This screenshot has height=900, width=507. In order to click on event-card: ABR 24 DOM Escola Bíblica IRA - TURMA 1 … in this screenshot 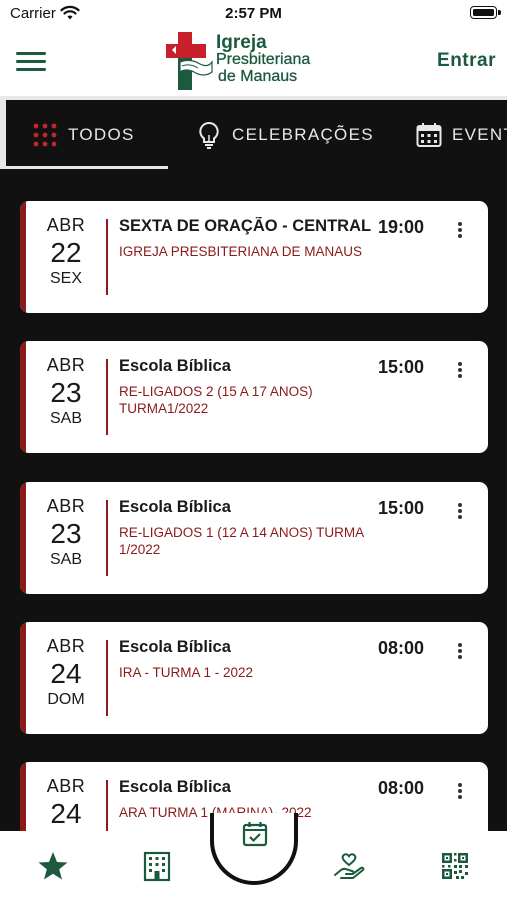, I will do `click(254, 678)`.